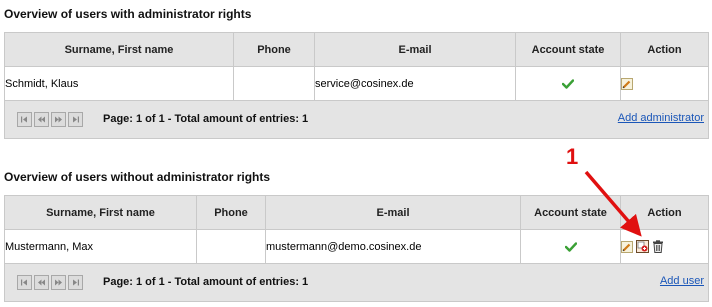 This screenshot has width=712, height=307. Describe the element at coordinates (415, 83) in the screenshot. I see `cell-email: service@cosinex.de` at that location.